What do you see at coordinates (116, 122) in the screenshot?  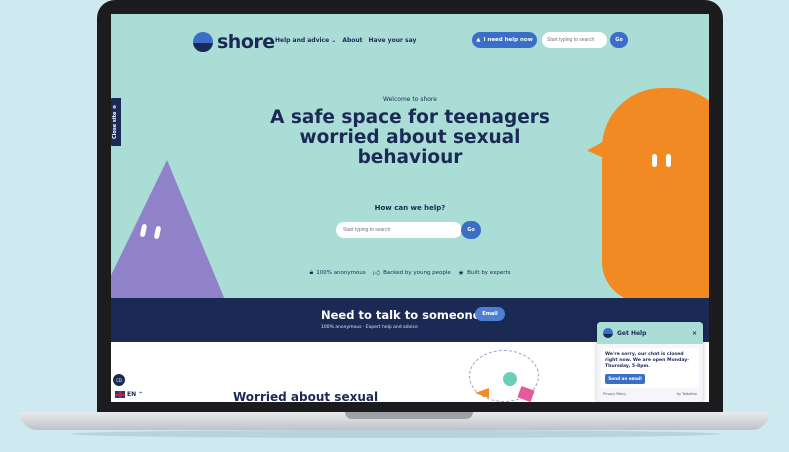 I see `close-site-button: Close site ⊗` at bounding box center [116, 122].